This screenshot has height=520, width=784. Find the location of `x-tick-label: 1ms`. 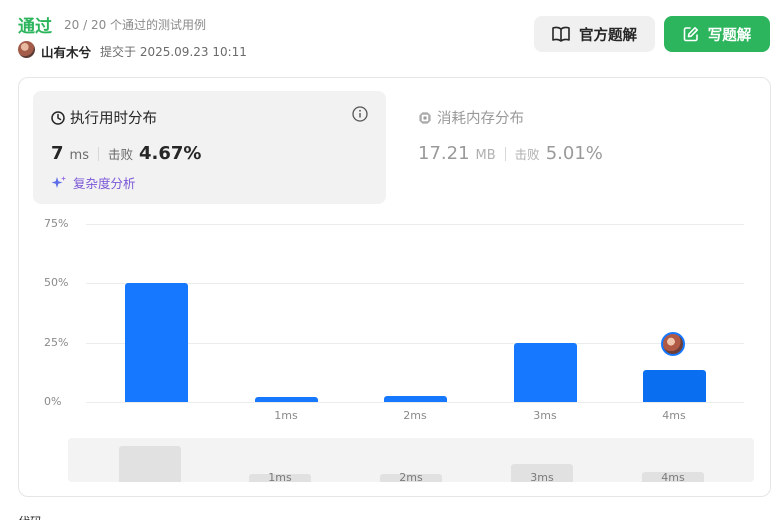

x-tick-label: 1ms is located at coordinates (286, 415).